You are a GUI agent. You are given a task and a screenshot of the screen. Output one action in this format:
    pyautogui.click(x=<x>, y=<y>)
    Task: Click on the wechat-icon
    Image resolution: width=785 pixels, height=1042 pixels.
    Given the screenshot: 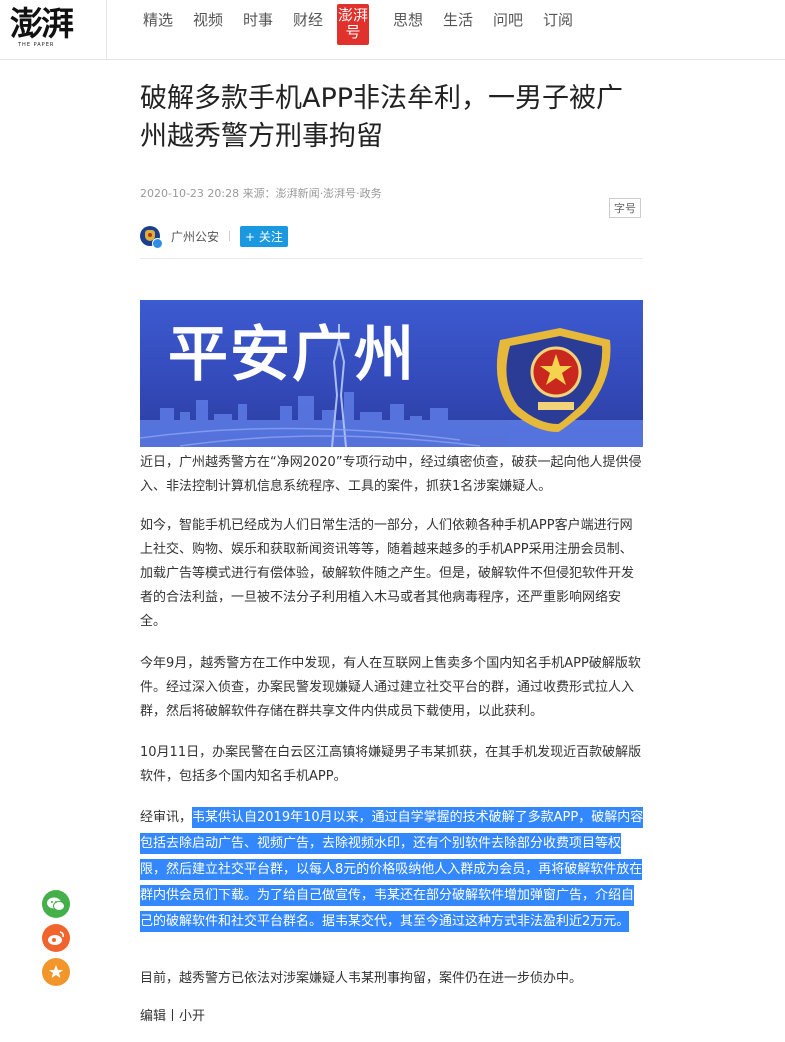 What is the action you would take?
    pyautogui.click(x=56, y=904)
    